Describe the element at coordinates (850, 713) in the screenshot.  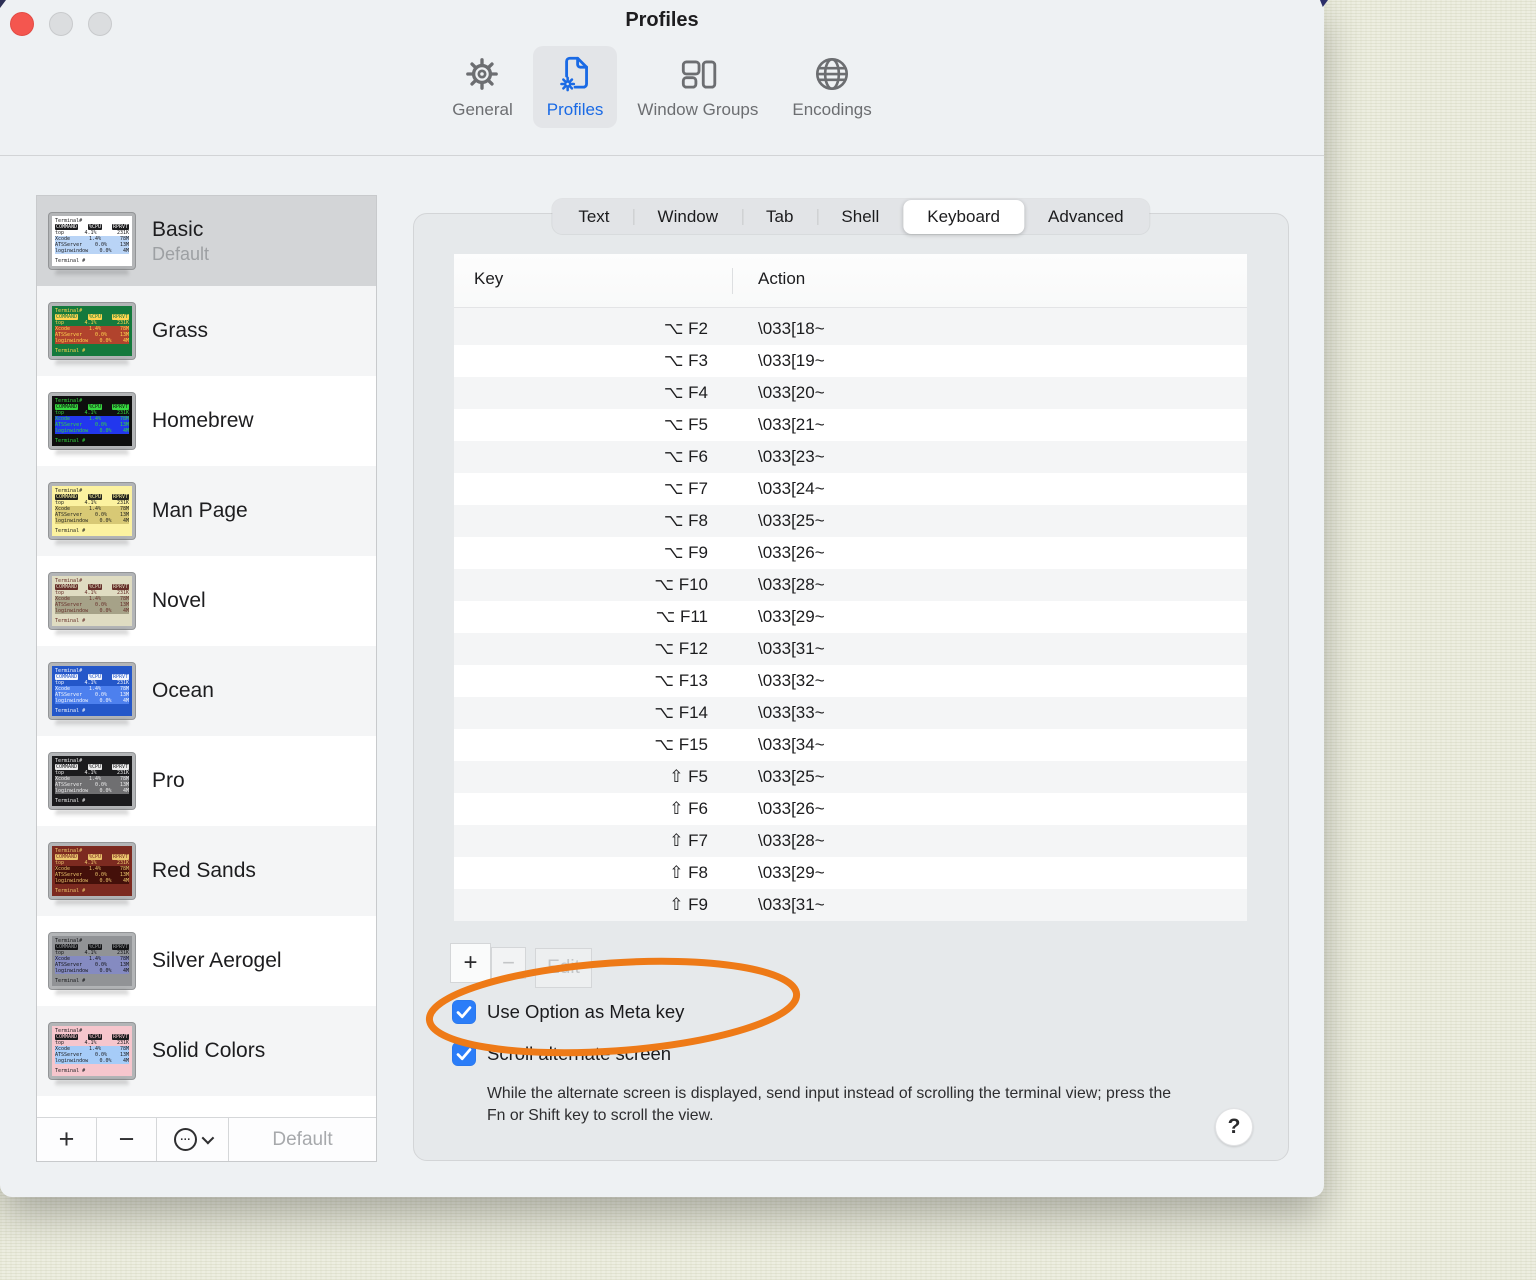
I see `table-row: ⌥ F14 \033[33~` at that location.